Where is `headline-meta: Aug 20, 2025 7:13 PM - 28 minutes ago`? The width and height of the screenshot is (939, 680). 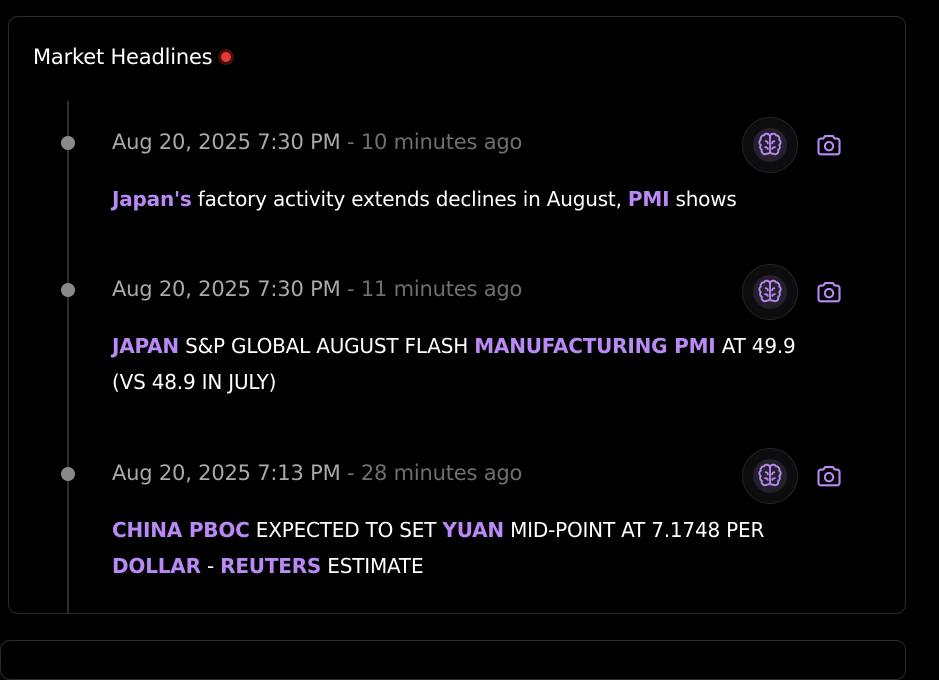
headline-meta: Aug 20, 2025 7:13 PM - 28 minutes ago is located at coordinates (317, 473).